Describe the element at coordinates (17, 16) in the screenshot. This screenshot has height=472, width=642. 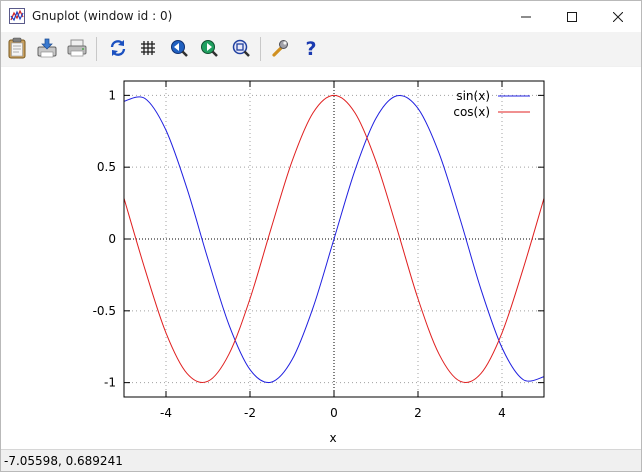
I see `gnuplot-app-icon` at that location.